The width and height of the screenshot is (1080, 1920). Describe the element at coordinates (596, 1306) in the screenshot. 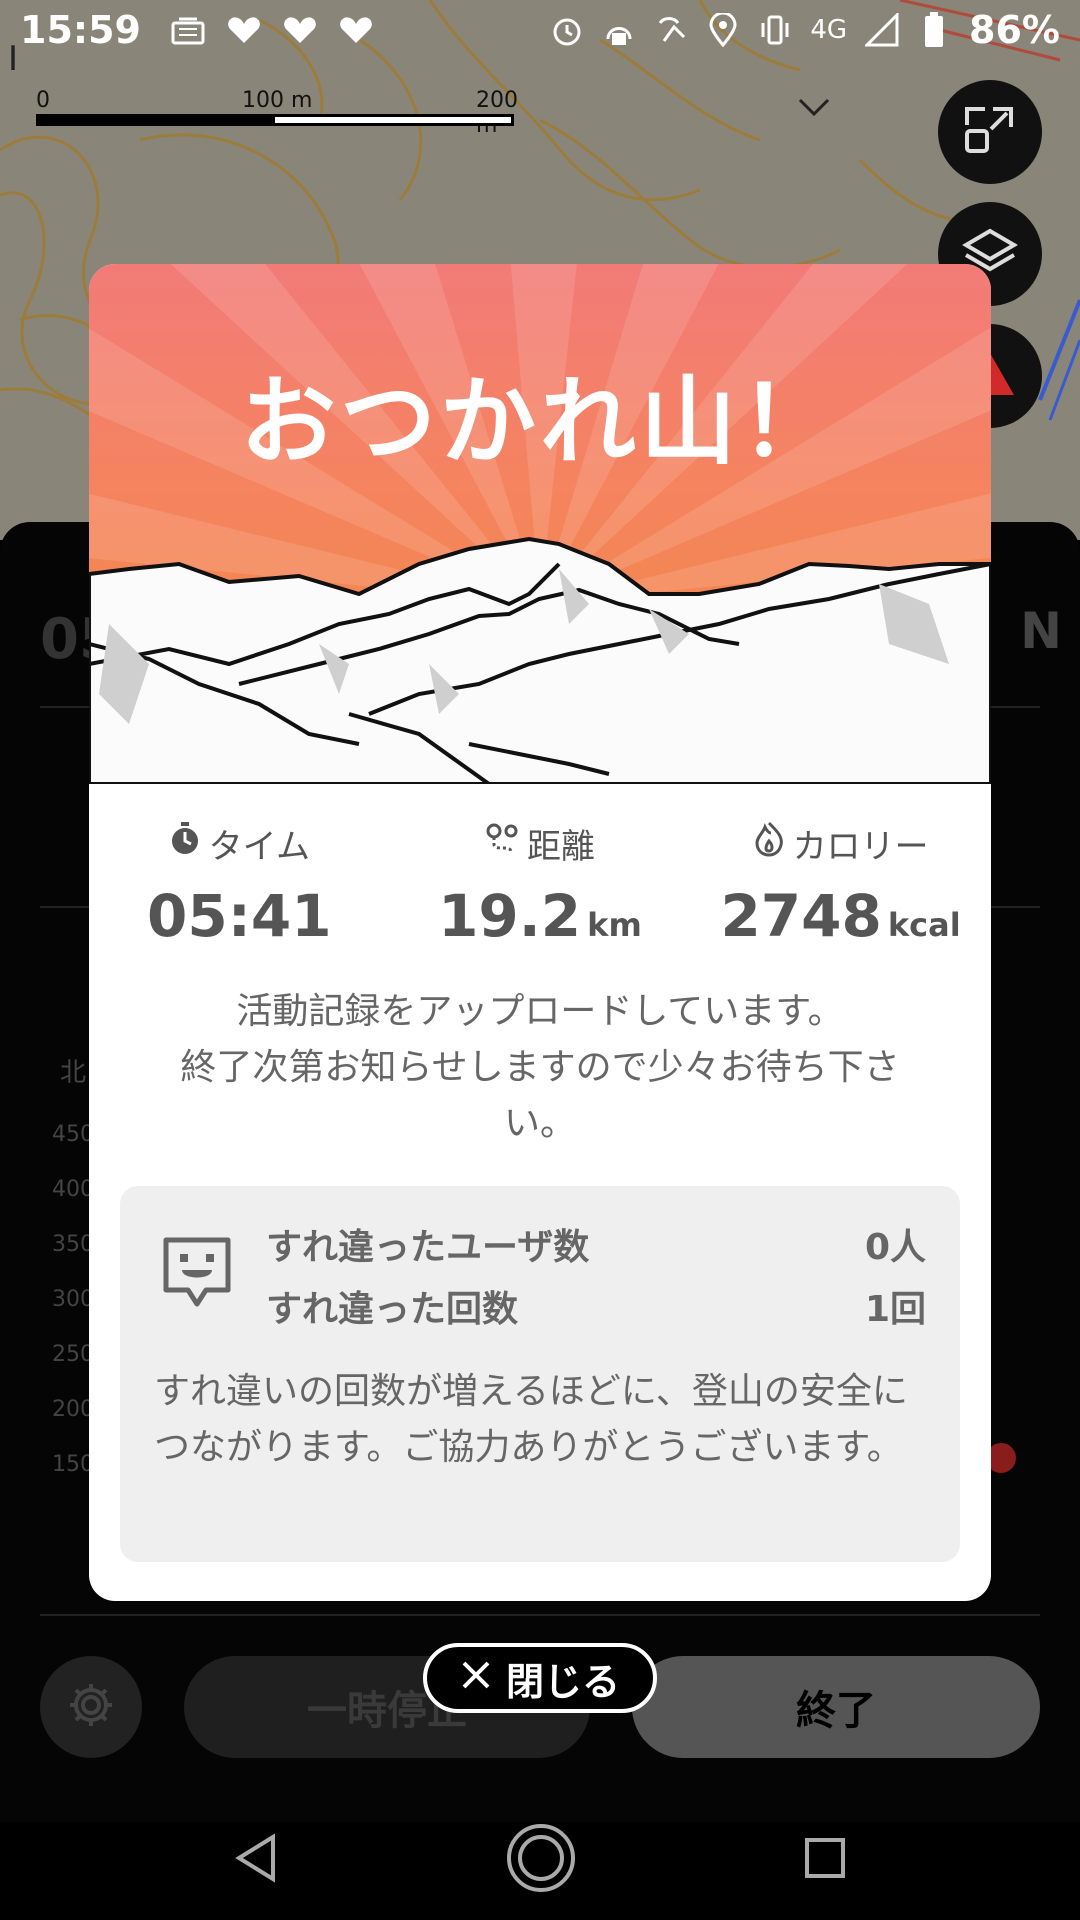

I see `encounter-count-row: すれ違った回数 1回` at that location.